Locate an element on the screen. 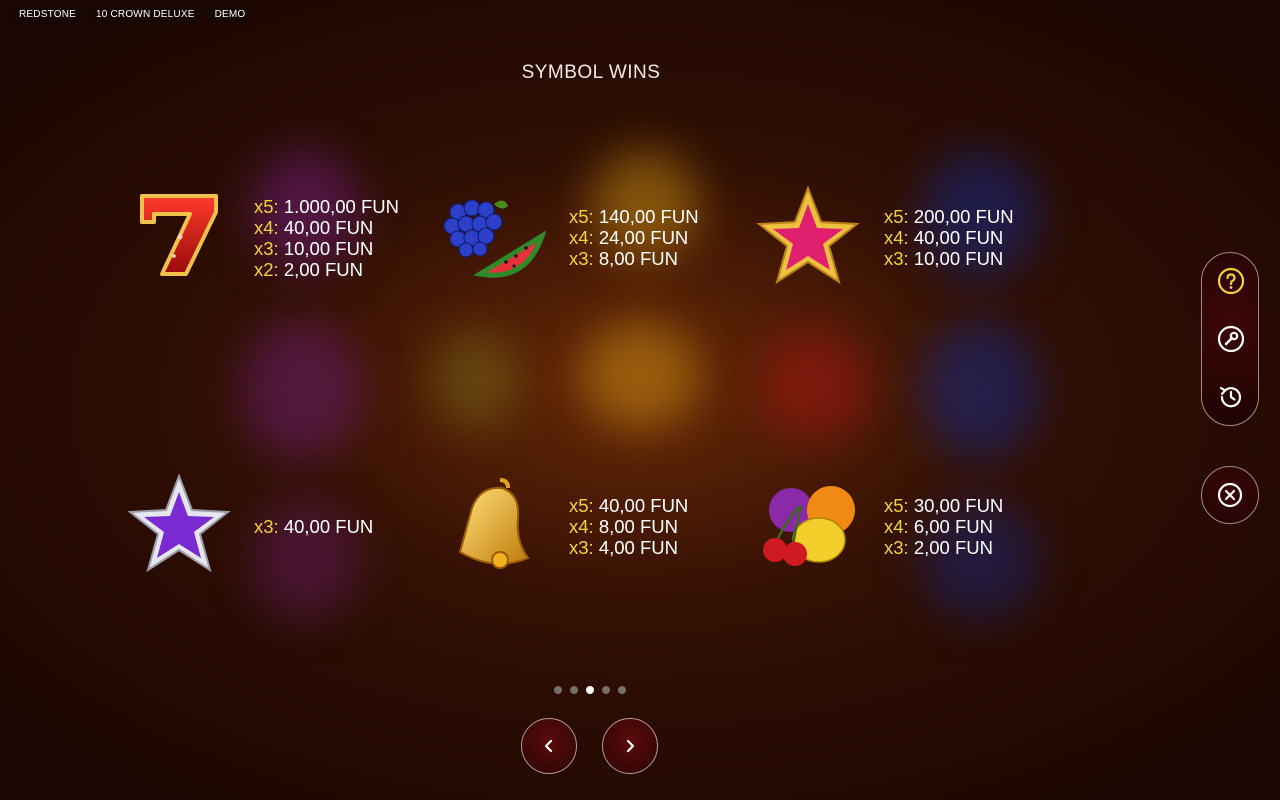 Image resolution: width=1280 pixels, height=800 pixels. pay-line: x5: 200,00 FUN is located at coordinates (949, 216).